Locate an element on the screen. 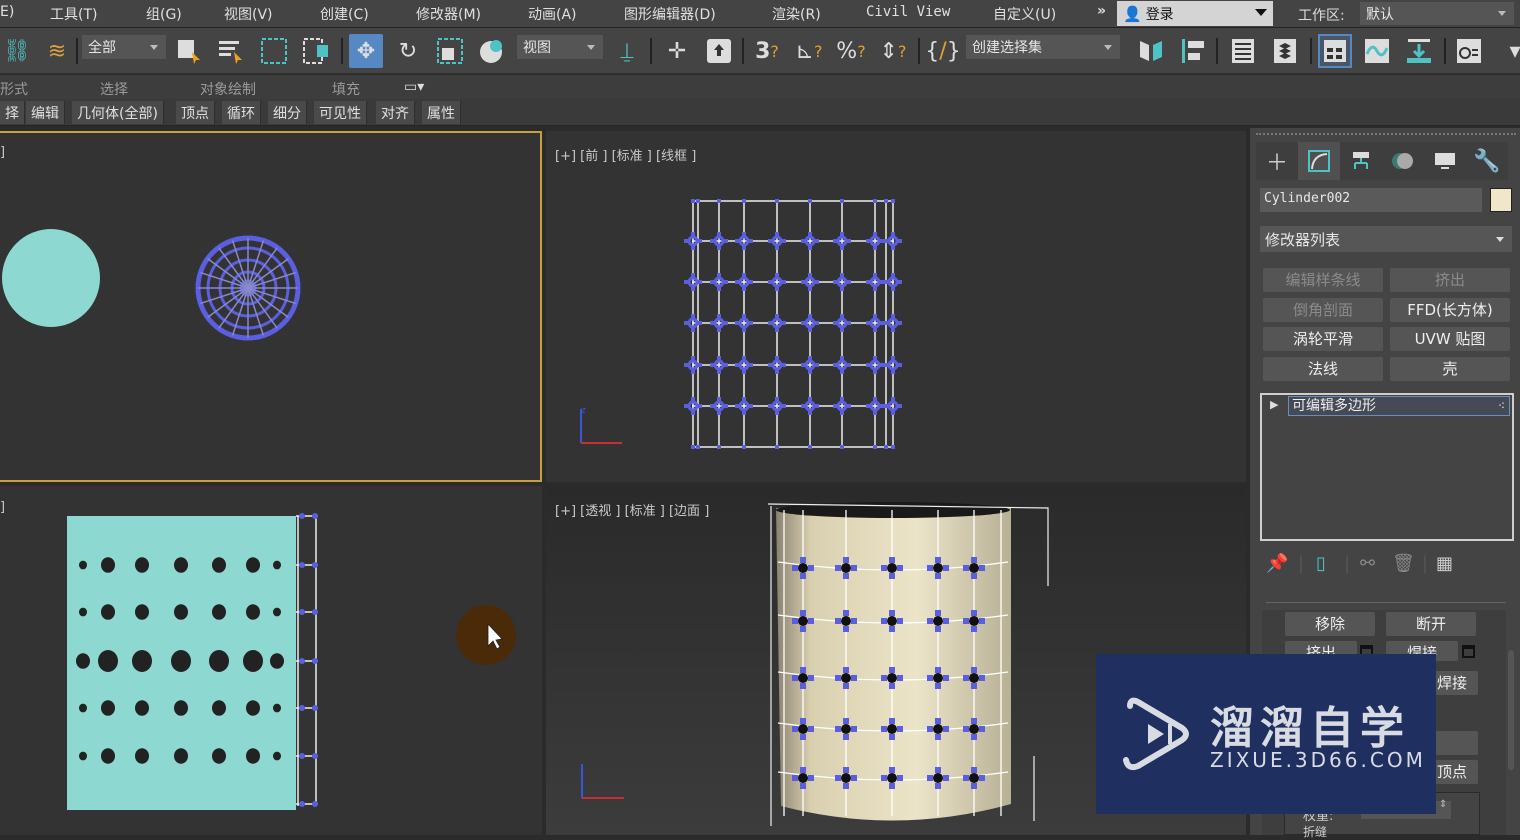 The width and height of the screenshot is (1520, 840). monitor-icon is located at coordinates (1445, 161).